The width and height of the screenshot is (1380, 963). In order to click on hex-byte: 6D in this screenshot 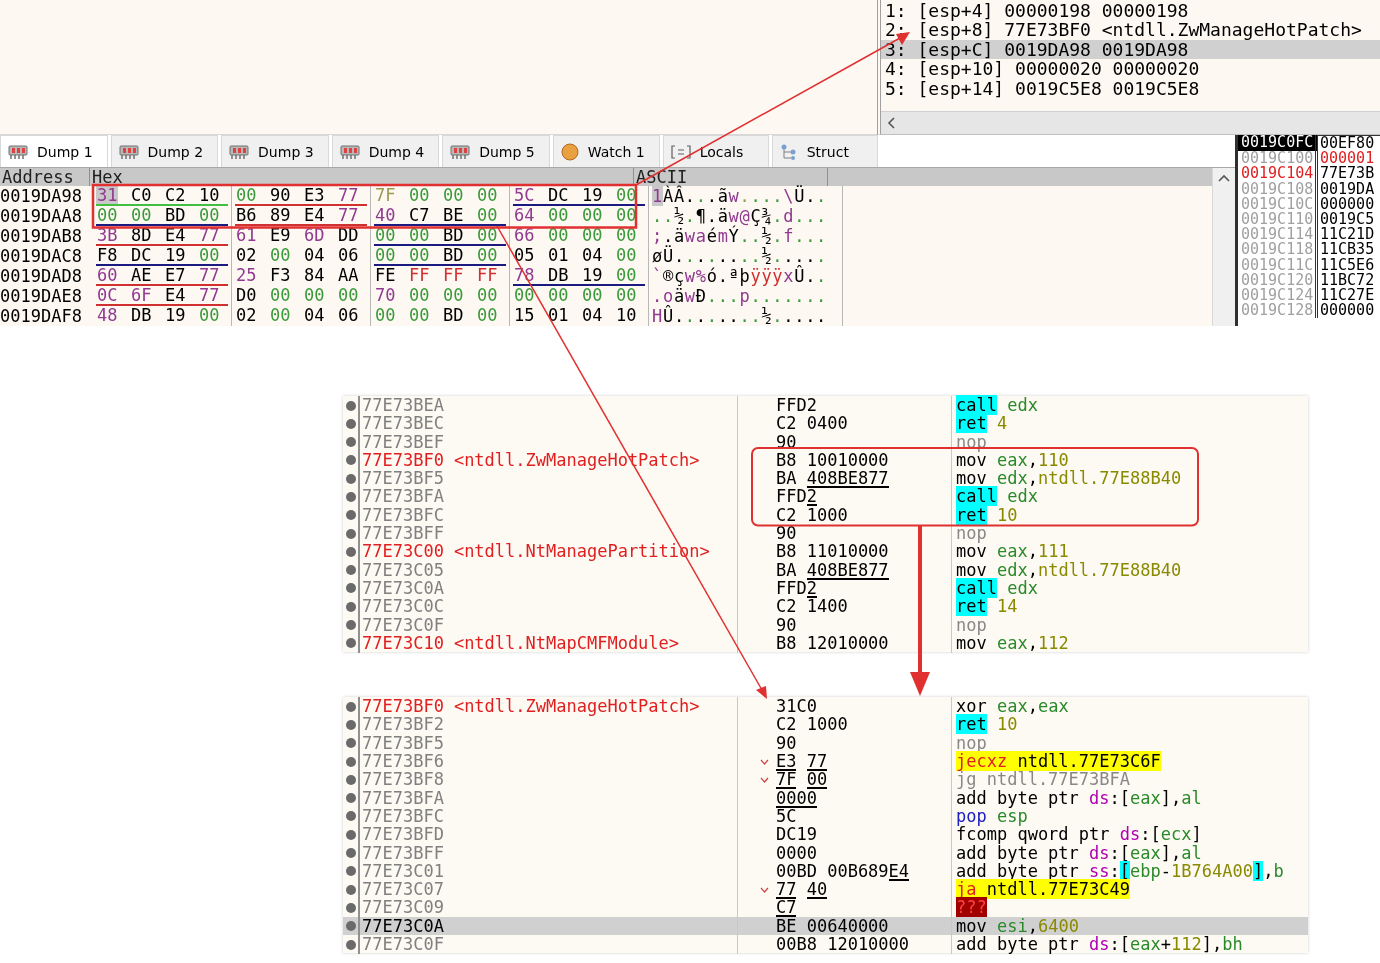, I will do `click(314, 235)`.